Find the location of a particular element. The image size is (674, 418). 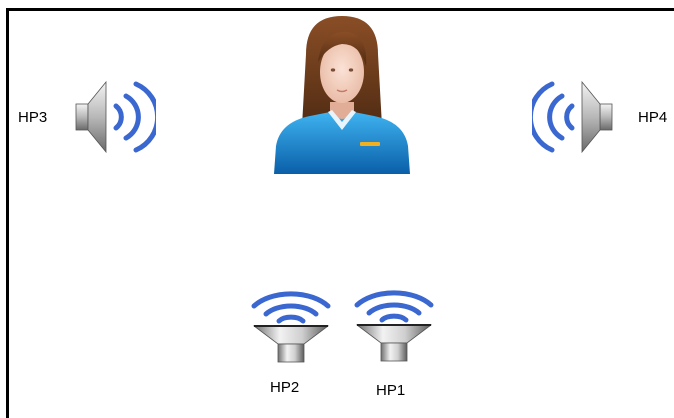

speaker-label-hp3: HP3 is located at coordinates (33, 117).